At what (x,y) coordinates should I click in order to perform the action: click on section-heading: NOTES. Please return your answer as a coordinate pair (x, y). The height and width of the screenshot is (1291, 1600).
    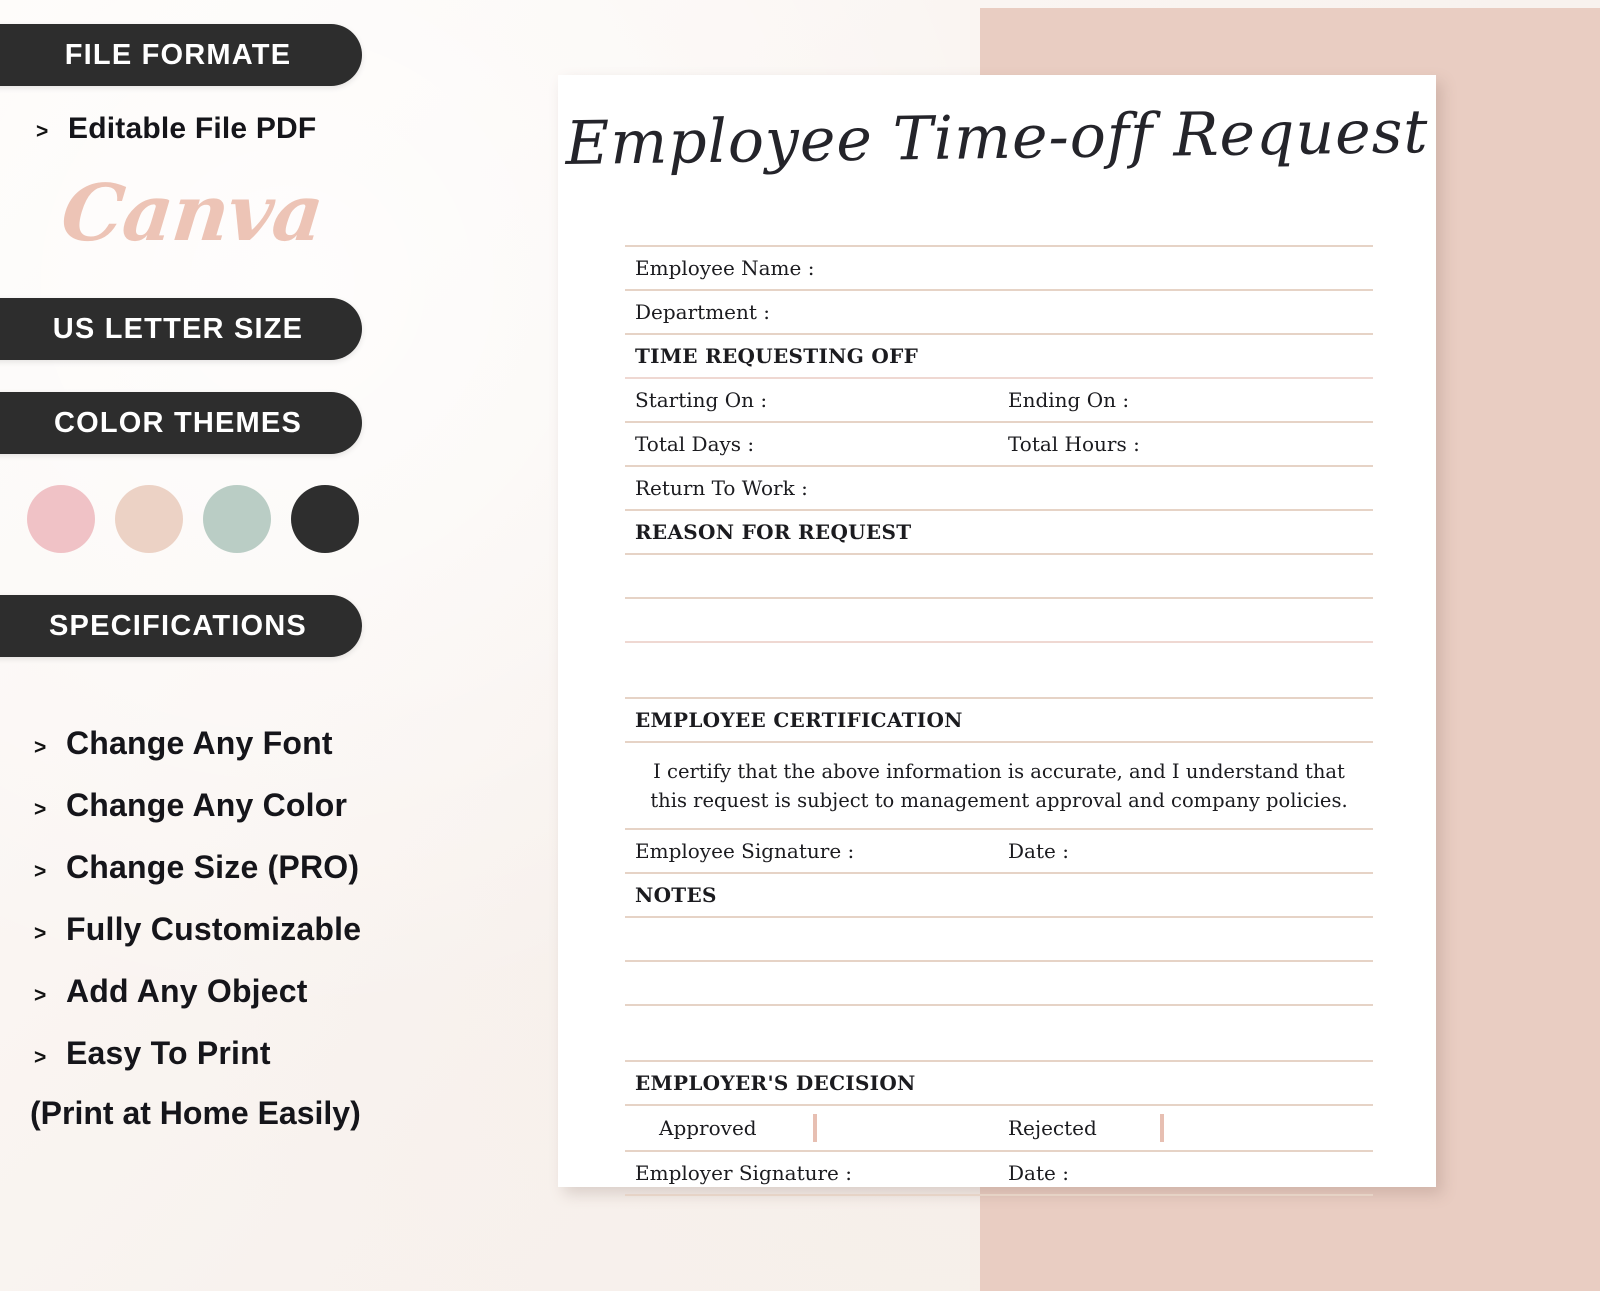
    Looking at the image, I should click on (676, 894).